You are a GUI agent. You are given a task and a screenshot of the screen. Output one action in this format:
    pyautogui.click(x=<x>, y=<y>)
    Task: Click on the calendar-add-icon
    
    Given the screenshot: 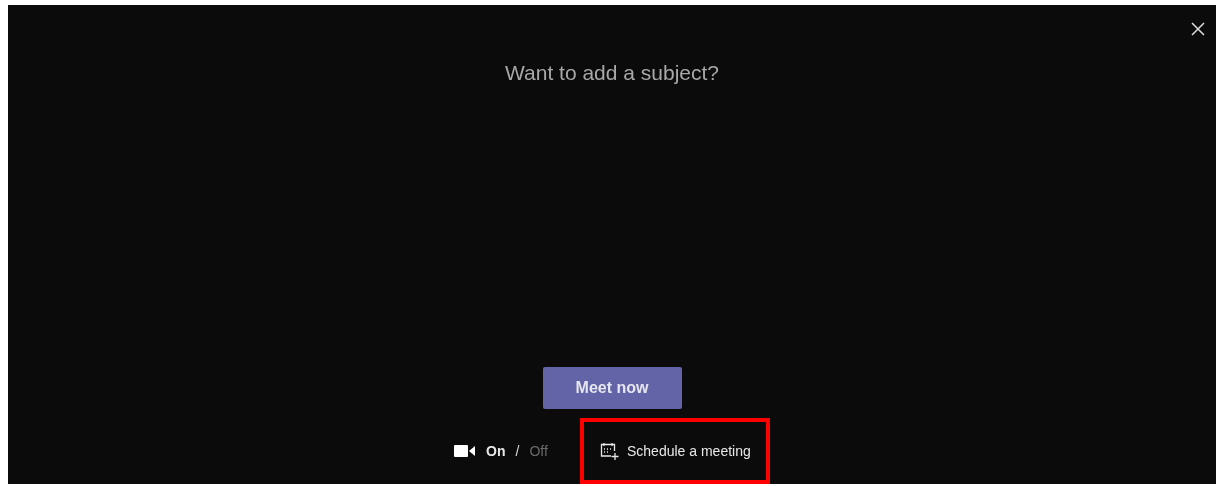 What is the action you would take?
    pyautogui.click(x=609, y=451)
    